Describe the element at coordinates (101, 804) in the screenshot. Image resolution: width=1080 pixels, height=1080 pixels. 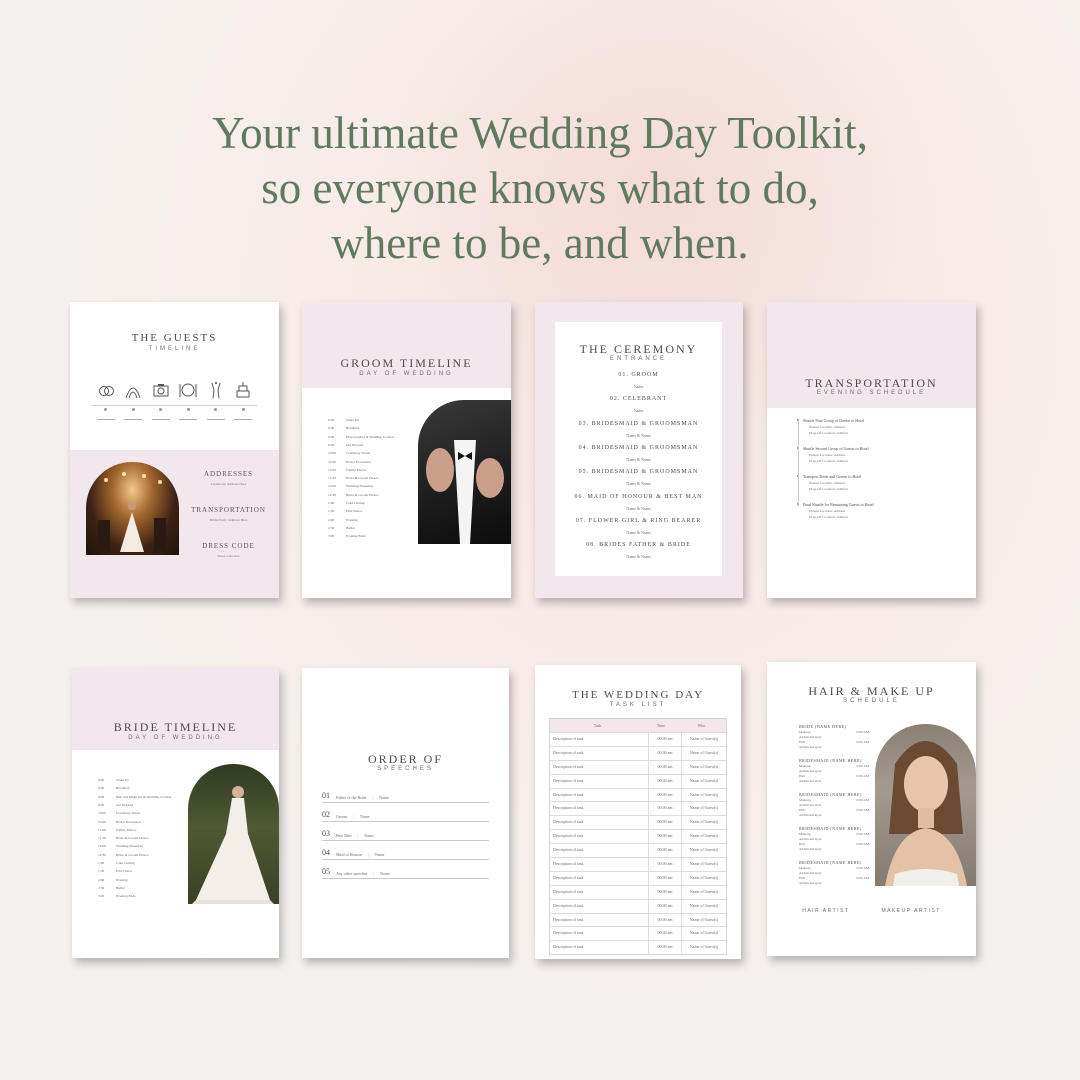
I see `timeline-time: 9:30` at that location.